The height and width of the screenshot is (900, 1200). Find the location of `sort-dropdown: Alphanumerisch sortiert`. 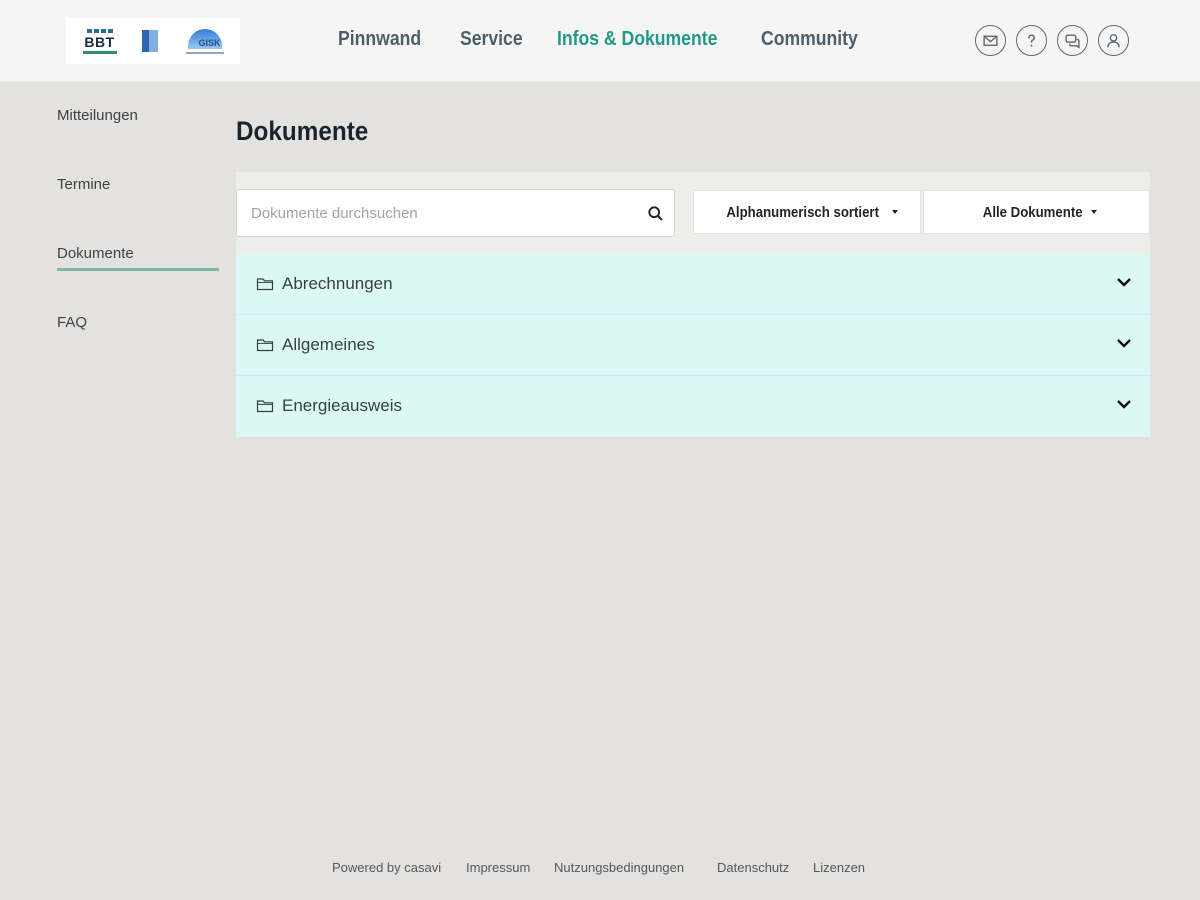

sort-dropdown: Alphanumerisch sortiert is located at coordinates (807, 212).